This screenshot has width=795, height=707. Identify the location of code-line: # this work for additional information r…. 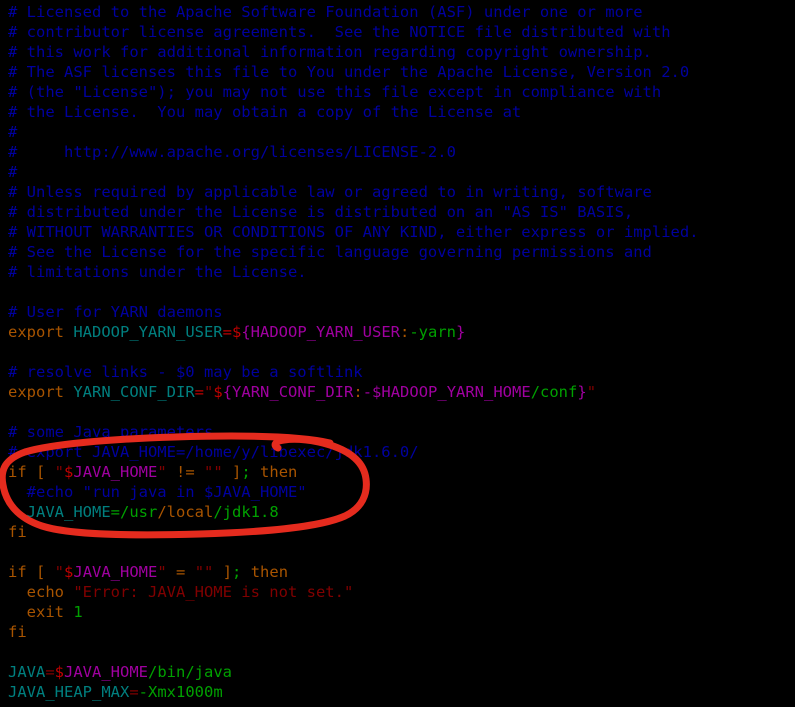
(353, 52).